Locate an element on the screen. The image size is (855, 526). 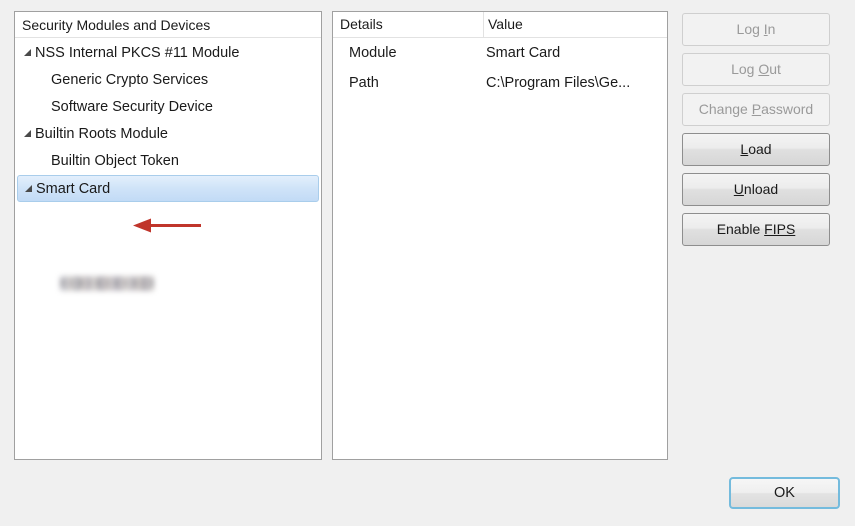
button-label-suffix: n is located at coordinates (771, 29).